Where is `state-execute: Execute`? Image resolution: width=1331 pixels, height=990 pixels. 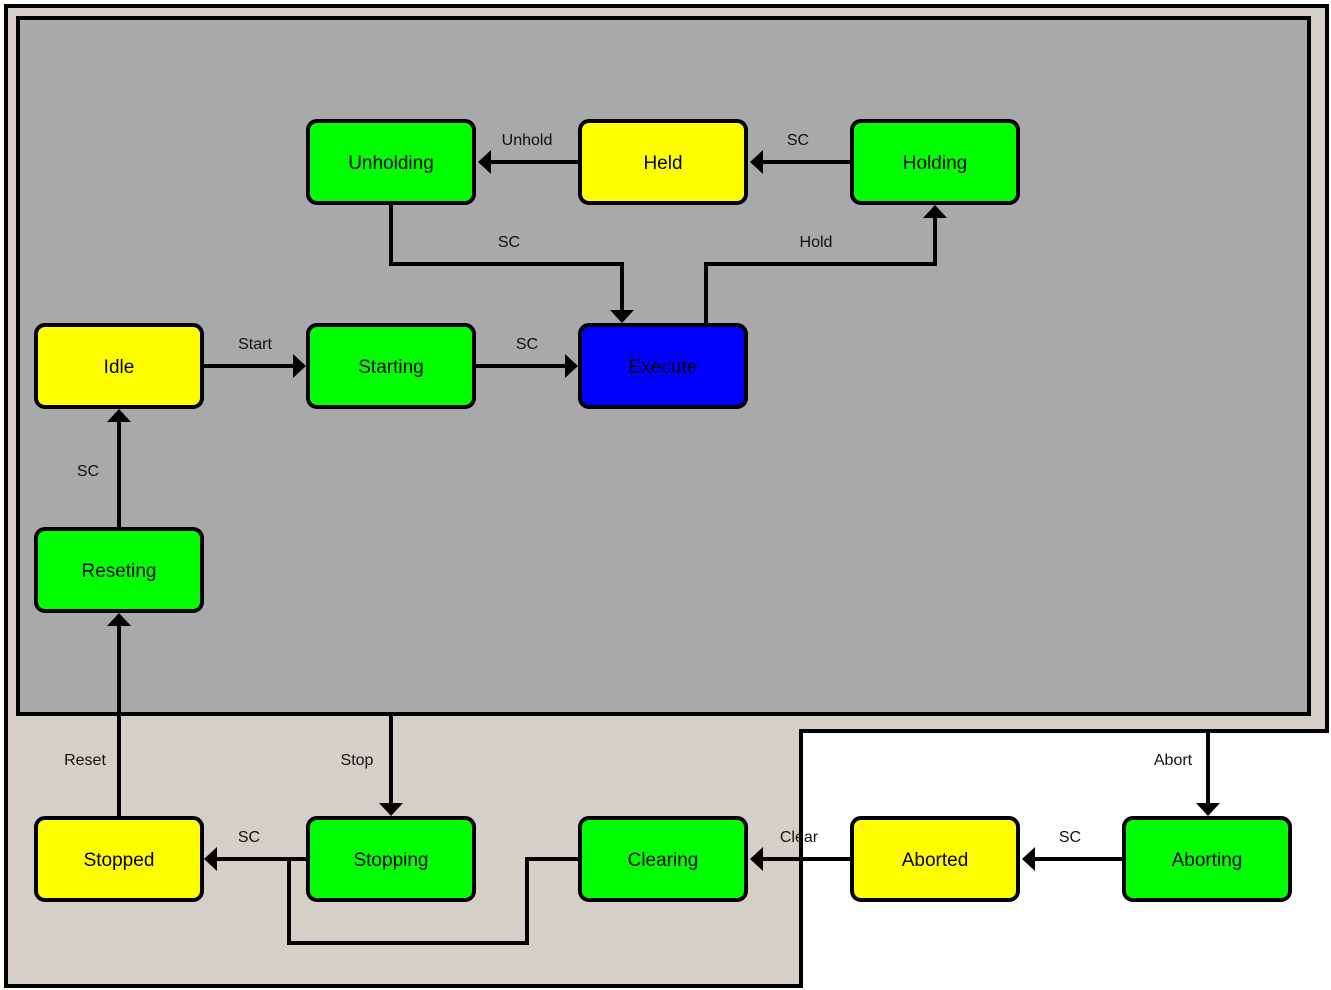 state-execute: Execute is located at coordinates (663, 366).